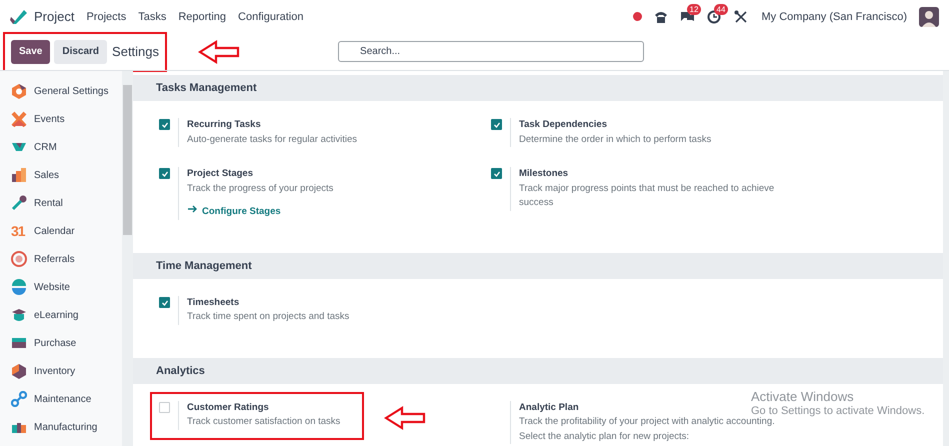 This screenshot has height=446, width=949. What do you see at coordinates (61, 175) in the screenshot?
I see `sidebar-item: Sales` at bounding box center [61, 175].